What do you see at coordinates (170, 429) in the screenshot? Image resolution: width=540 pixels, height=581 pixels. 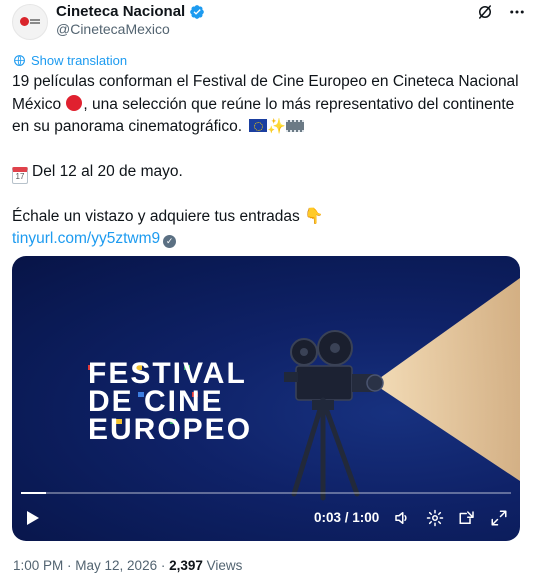 I see `festival-title-line-3: EUROPEO` at bounding box center [170, 429].